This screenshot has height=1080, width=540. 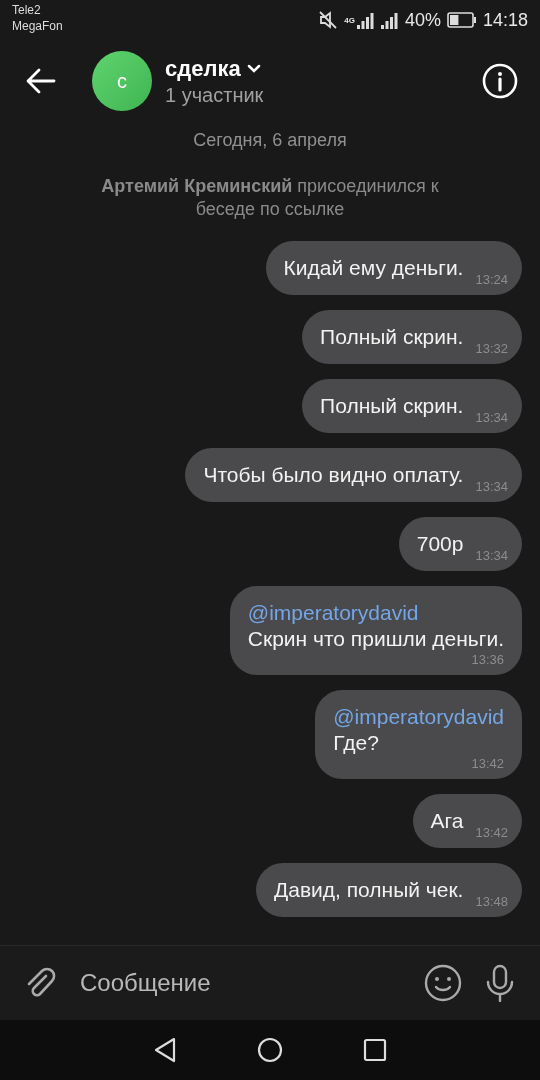 What do you see at coordinates (356, 743) in the screenshot?
I see `message-text: Где?` at bounding box center [356, 743].